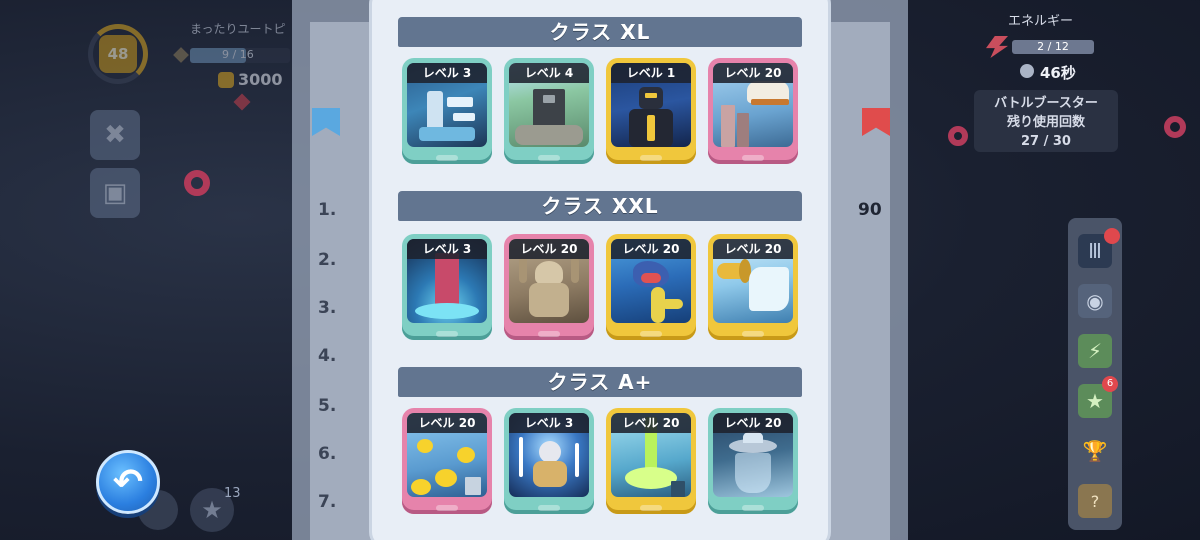  I want to click on energy-label: エネルギー, so click(1041, 21).